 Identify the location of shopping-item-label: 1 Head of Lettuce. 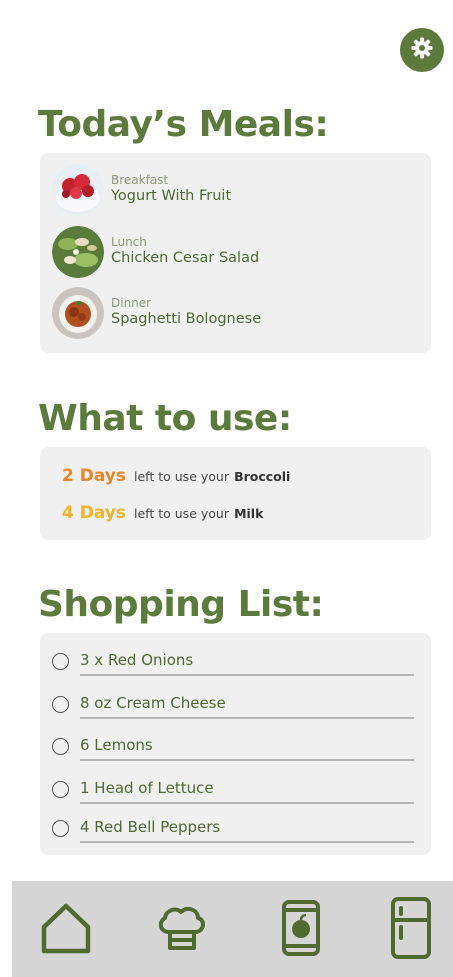
(147, 788).